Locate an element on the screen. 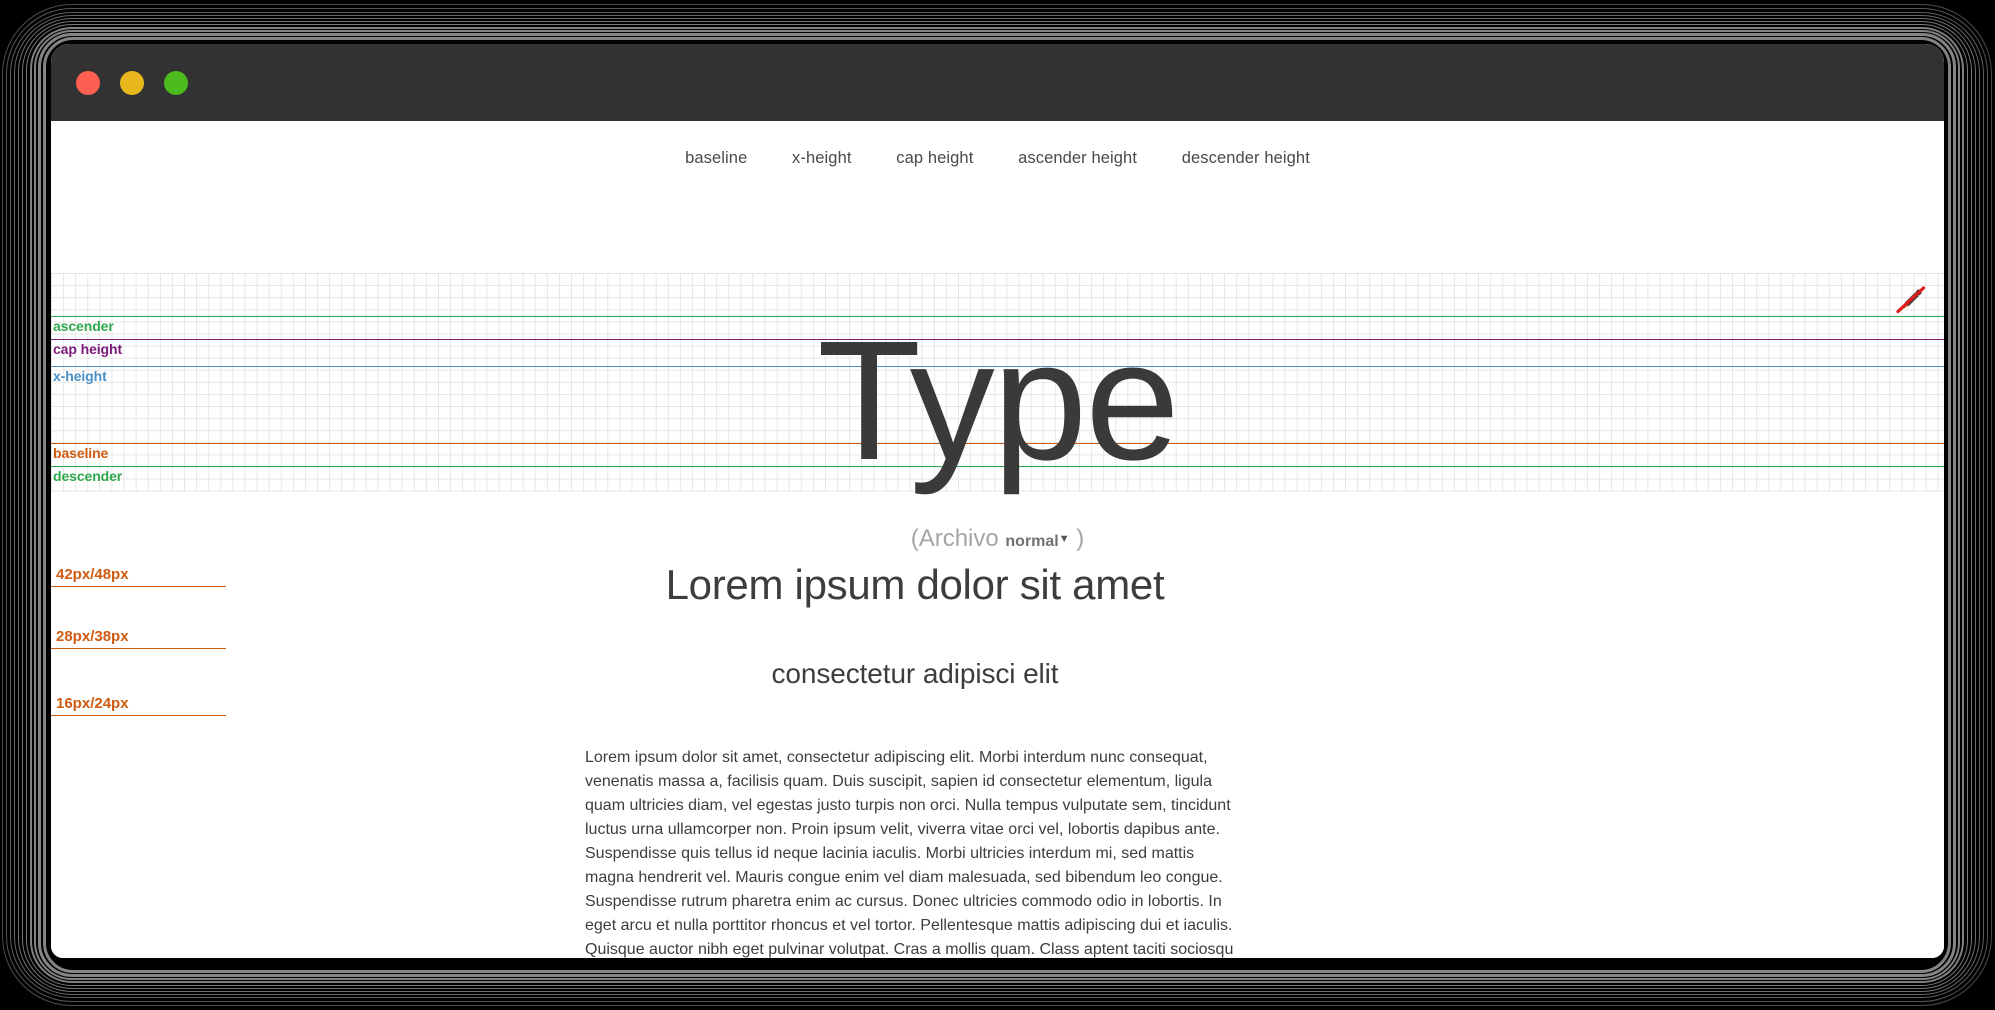  close-window-button is located at coordinates (88, 82).